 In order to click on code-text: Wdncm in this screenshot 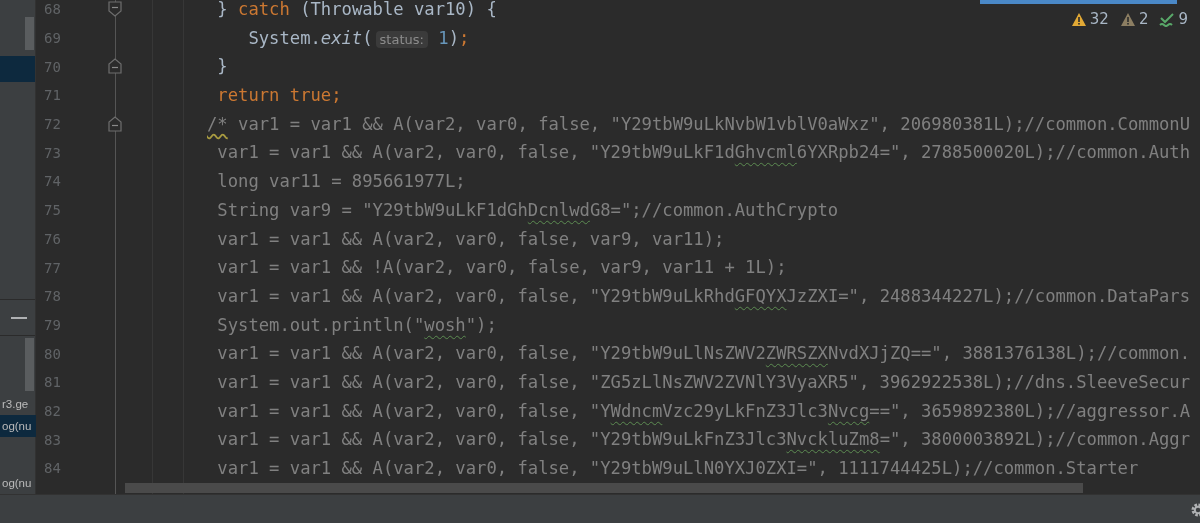, I will do `click(636, 410)`.